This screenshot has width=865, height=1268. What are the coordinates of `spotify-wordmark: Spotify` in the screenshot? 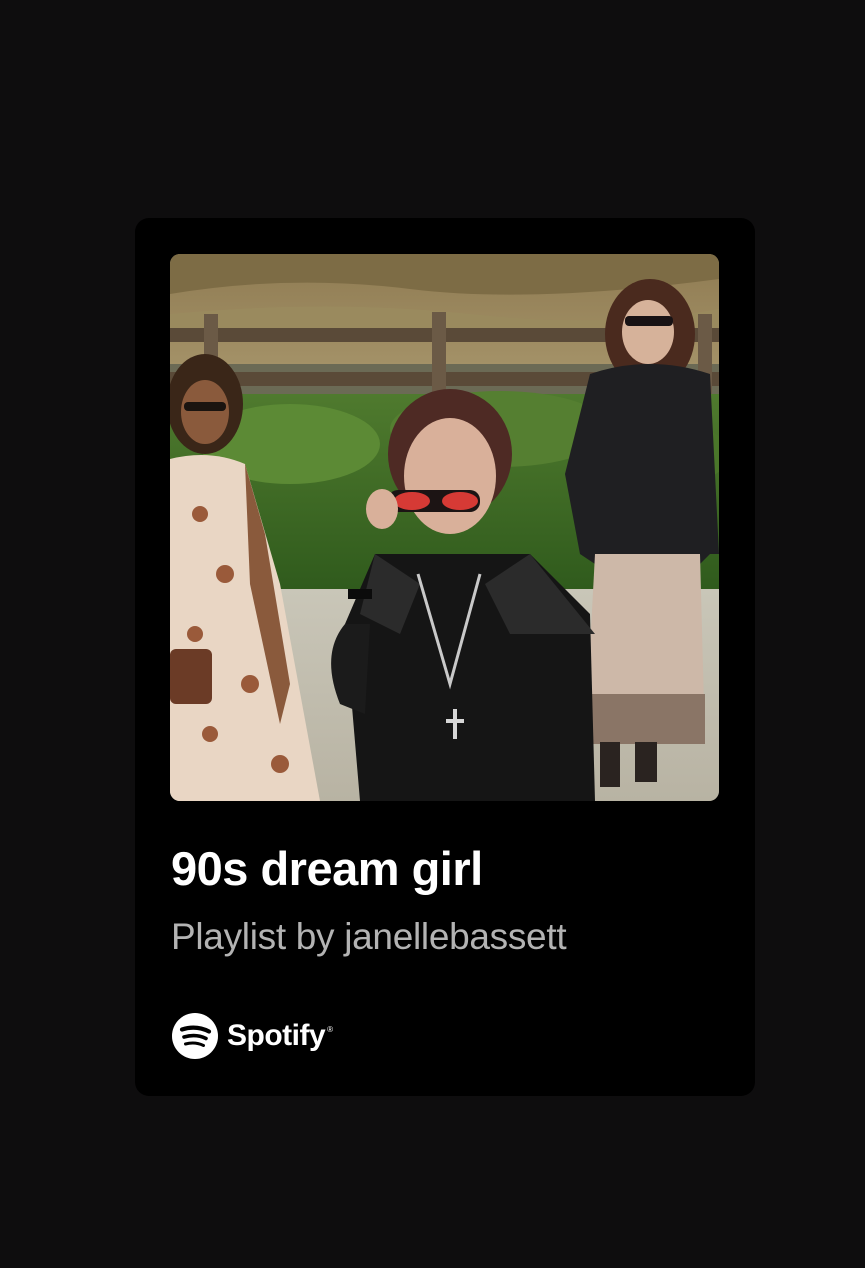 It's located at (276, 1035).